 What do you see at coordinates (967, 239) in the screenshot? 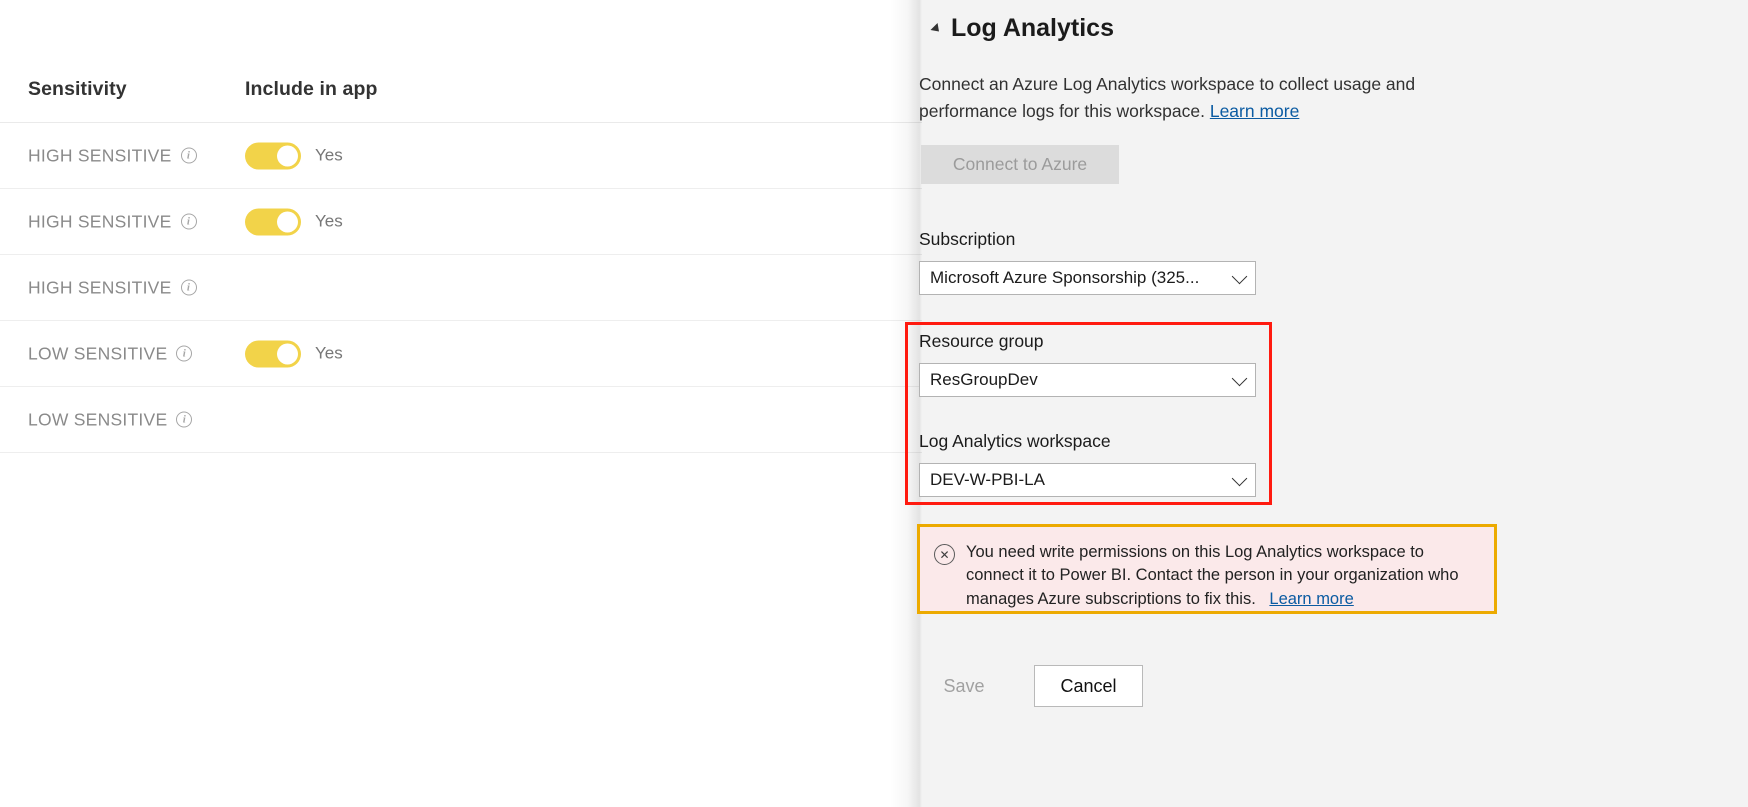
I see `subscription-label: Subscription` at bounding box center [967, 239].